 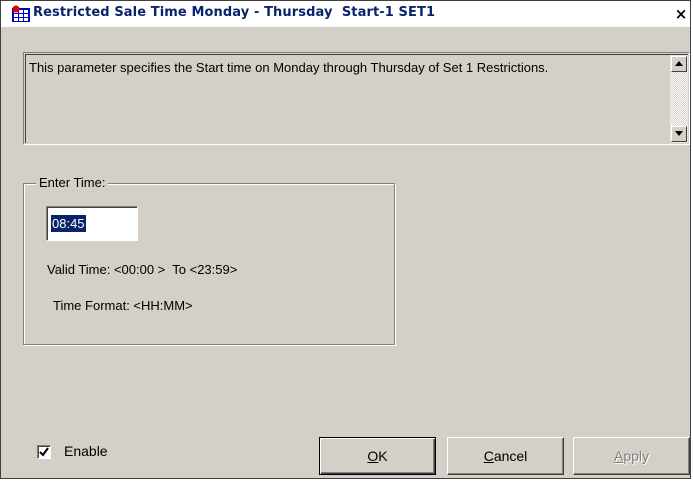 I want to click on scroll-down-button, so click(x=679, y=134).